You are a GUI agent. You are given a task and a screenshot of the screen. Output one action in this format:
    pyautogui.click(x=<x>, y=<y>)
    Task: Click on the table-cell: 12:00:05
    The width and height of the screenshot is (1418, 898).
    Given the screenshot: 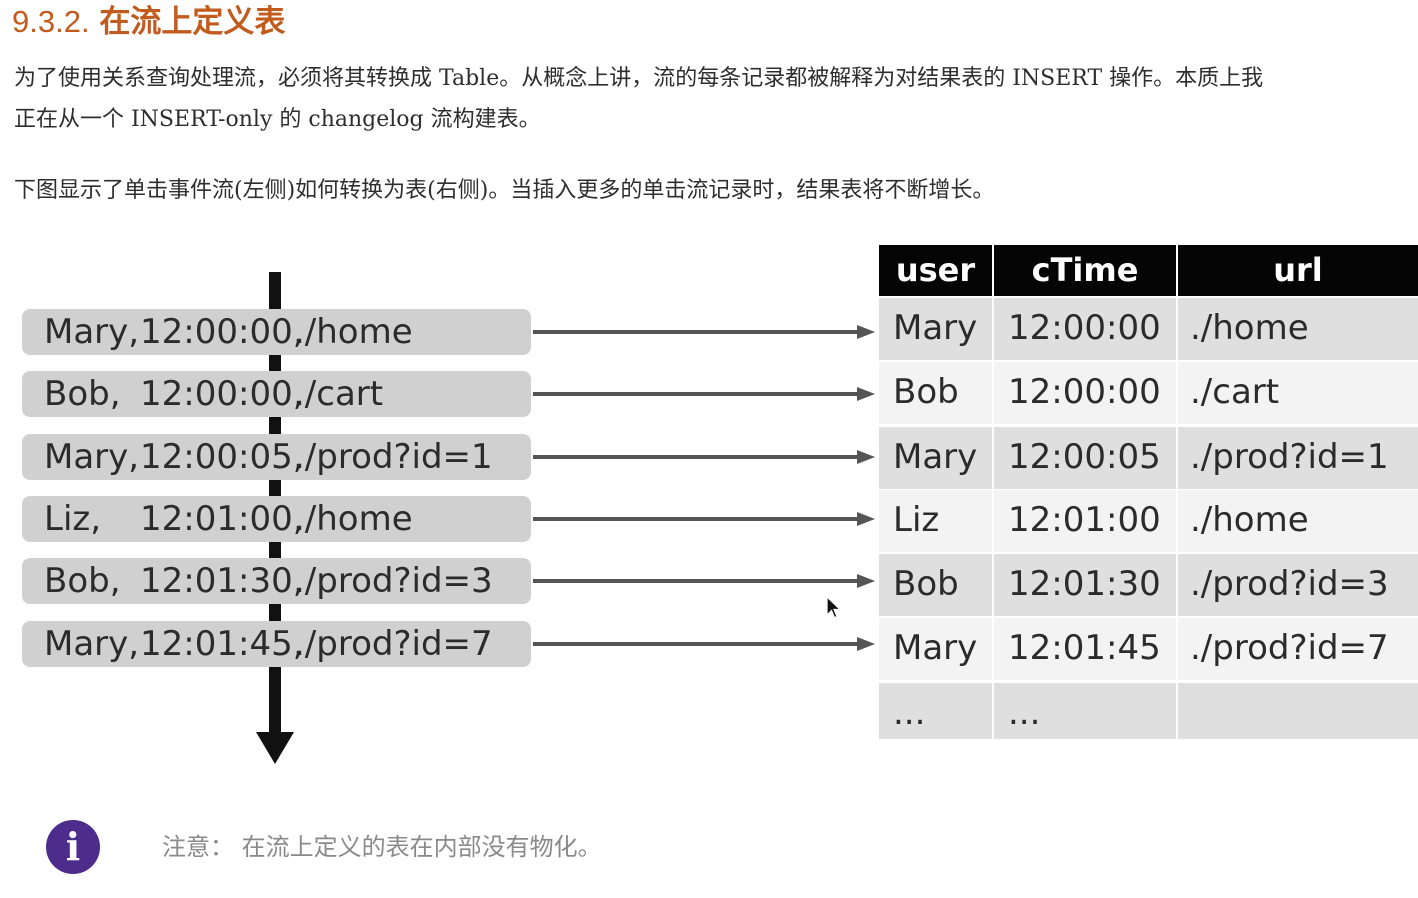 What is the action you would take?
    pyautogui.click(x=1085, y=458)
    